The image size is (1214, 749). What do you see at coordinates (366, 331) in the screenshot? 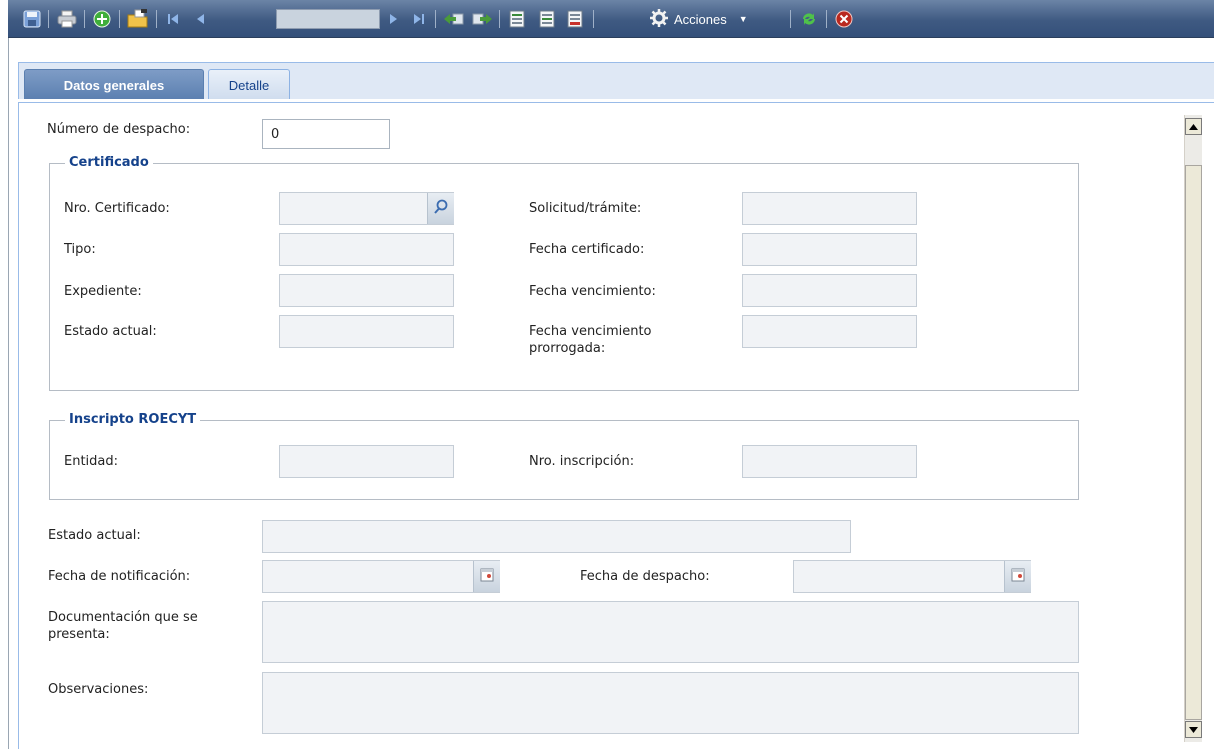
I see `estado-actual-cert-input` at bounding box center [366, 331].